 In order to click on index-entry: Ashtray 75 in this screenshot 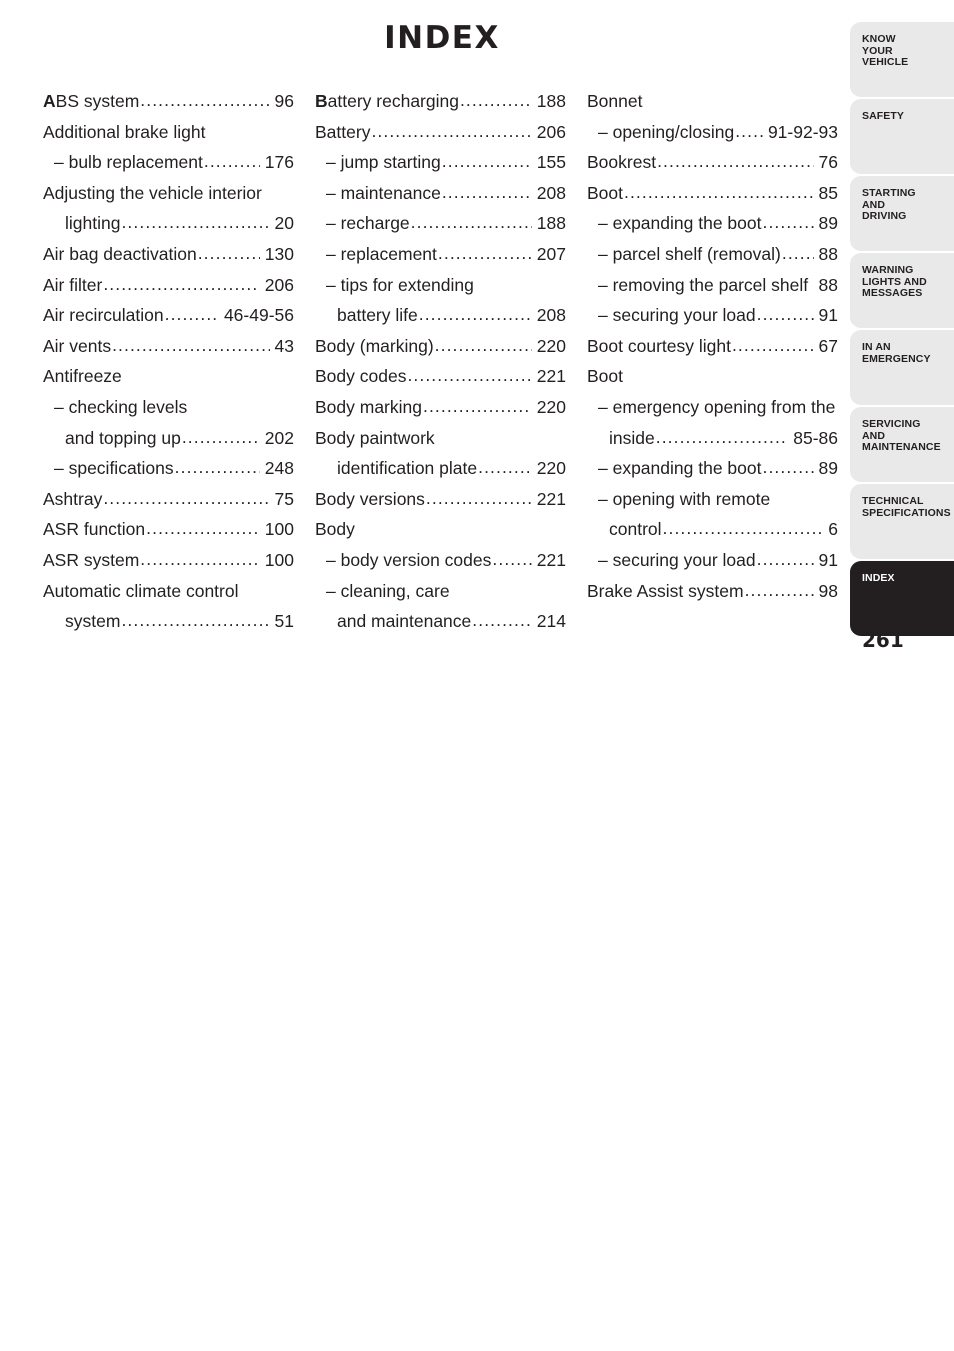, I will do `click(168, 499)`.